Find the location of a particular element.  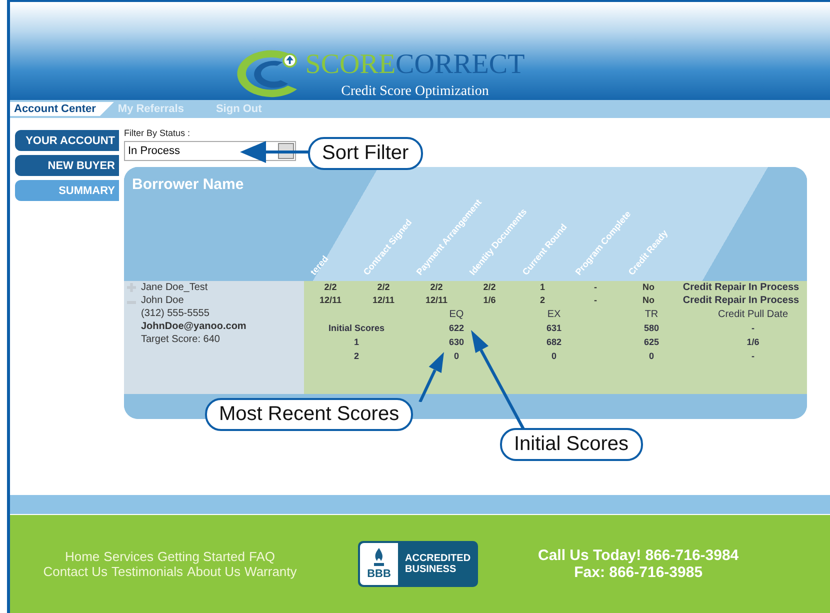

score-cell-text: 625 is located at coordinates (651, 342).